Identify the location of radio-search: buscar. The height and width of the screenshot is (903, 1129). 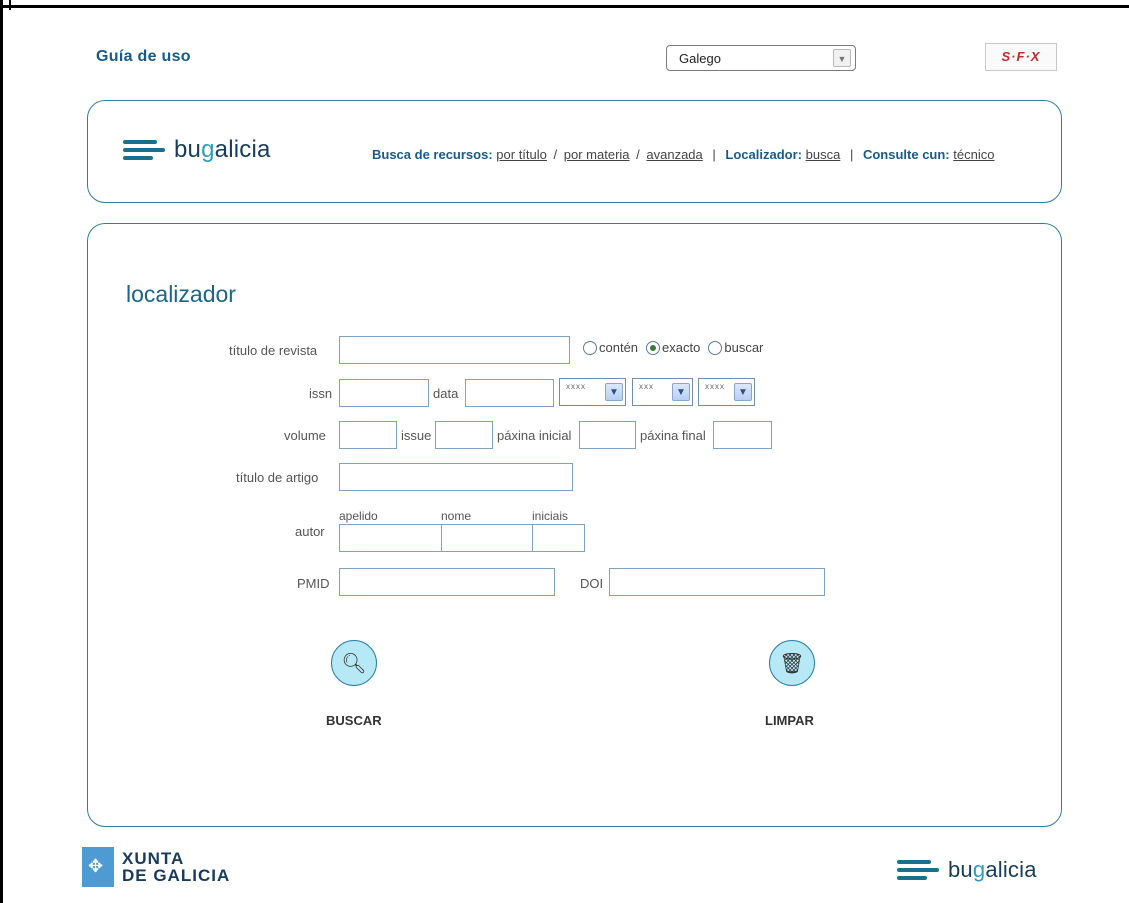
(735, 347).